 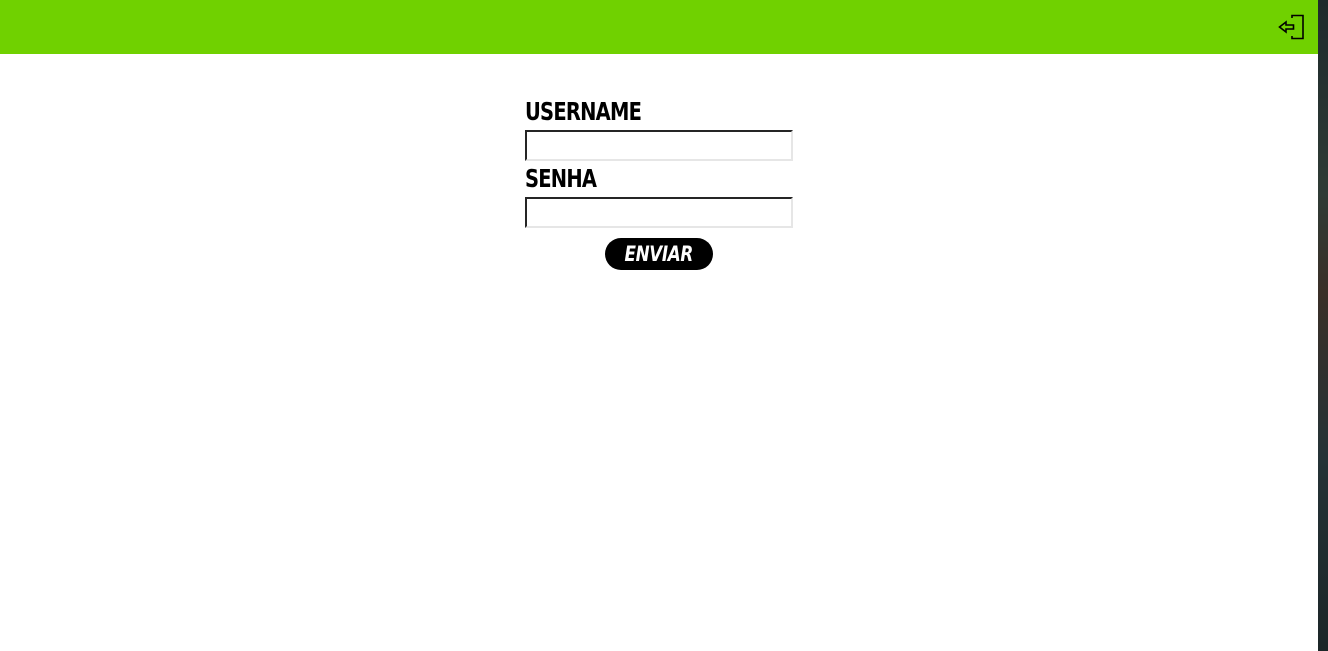 I want to click on submit-button-label: ENVIAR, so click(x=659, y=254).